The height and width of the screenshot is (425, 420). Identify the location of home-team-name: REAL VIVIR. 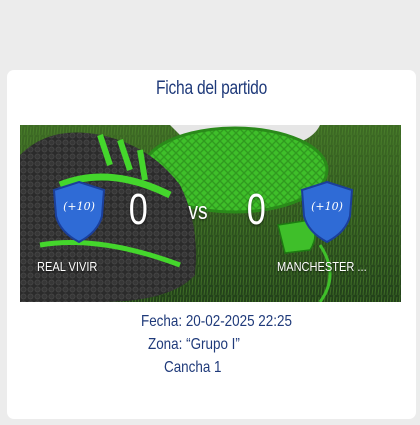
(67, 266).